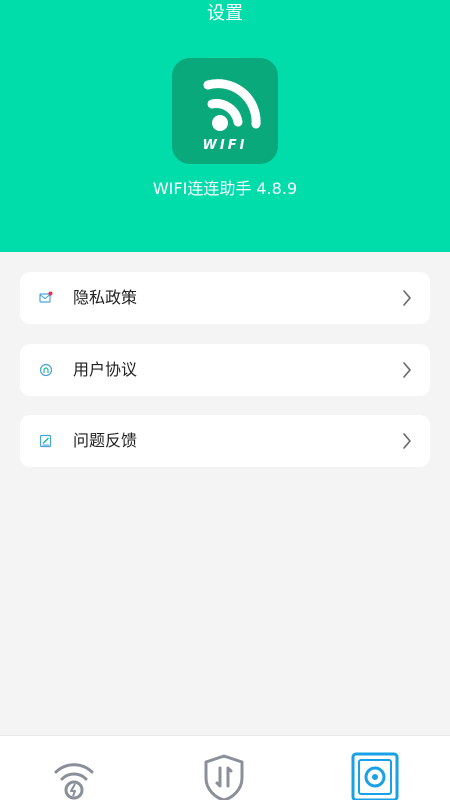  I want to click on menu-item-feedback: 问题反馈, so click(225, 441).